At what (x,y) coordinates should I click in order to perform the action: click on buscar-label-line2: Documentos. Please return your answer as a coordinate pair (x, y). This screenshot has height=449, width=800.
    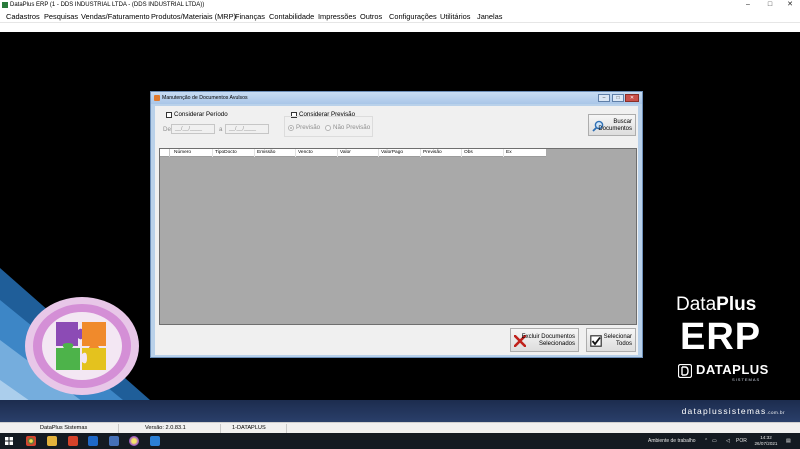
    Looking at the image, I should click on (615, 129).